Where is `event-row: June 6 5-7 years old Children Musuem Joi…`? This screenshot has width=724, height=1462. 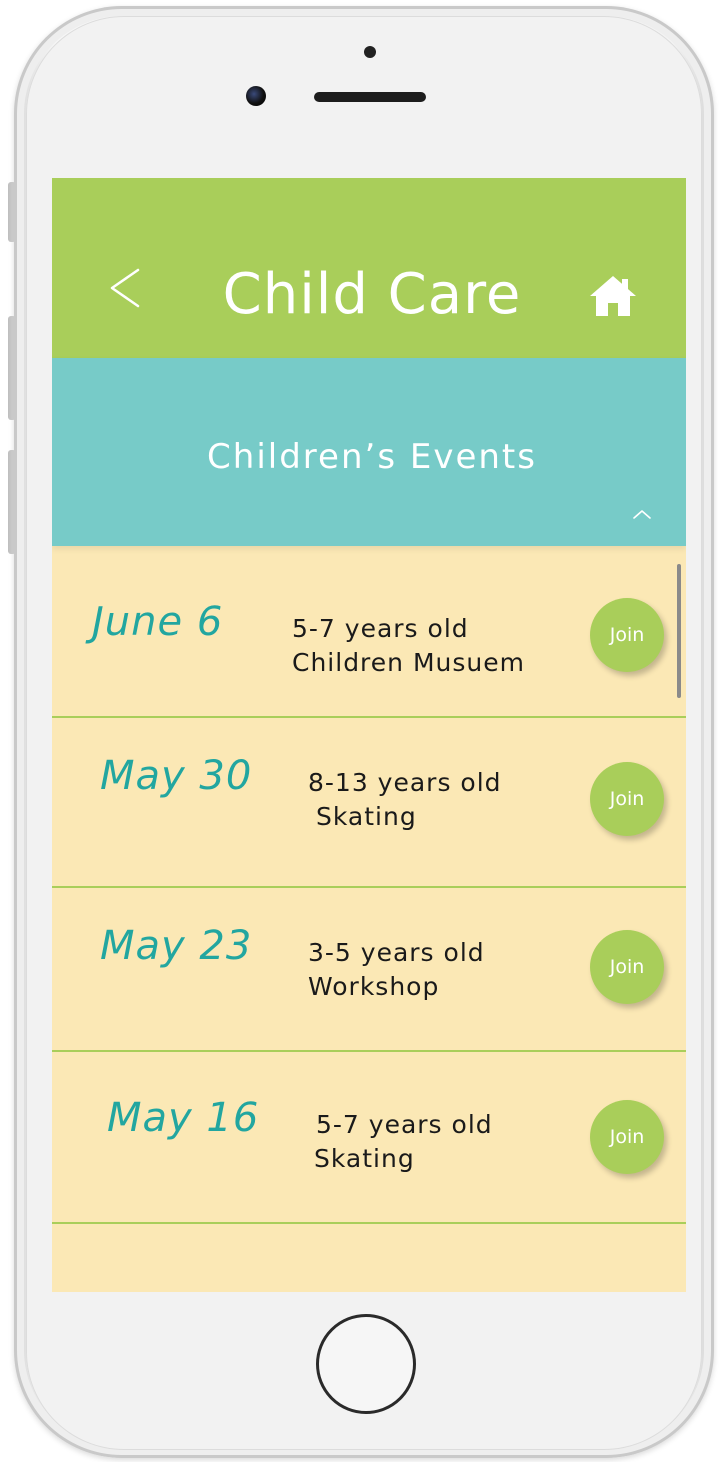
event-row: June 6 5-7 years old Children Musuem Joi… is located at coordinates (369, 632).